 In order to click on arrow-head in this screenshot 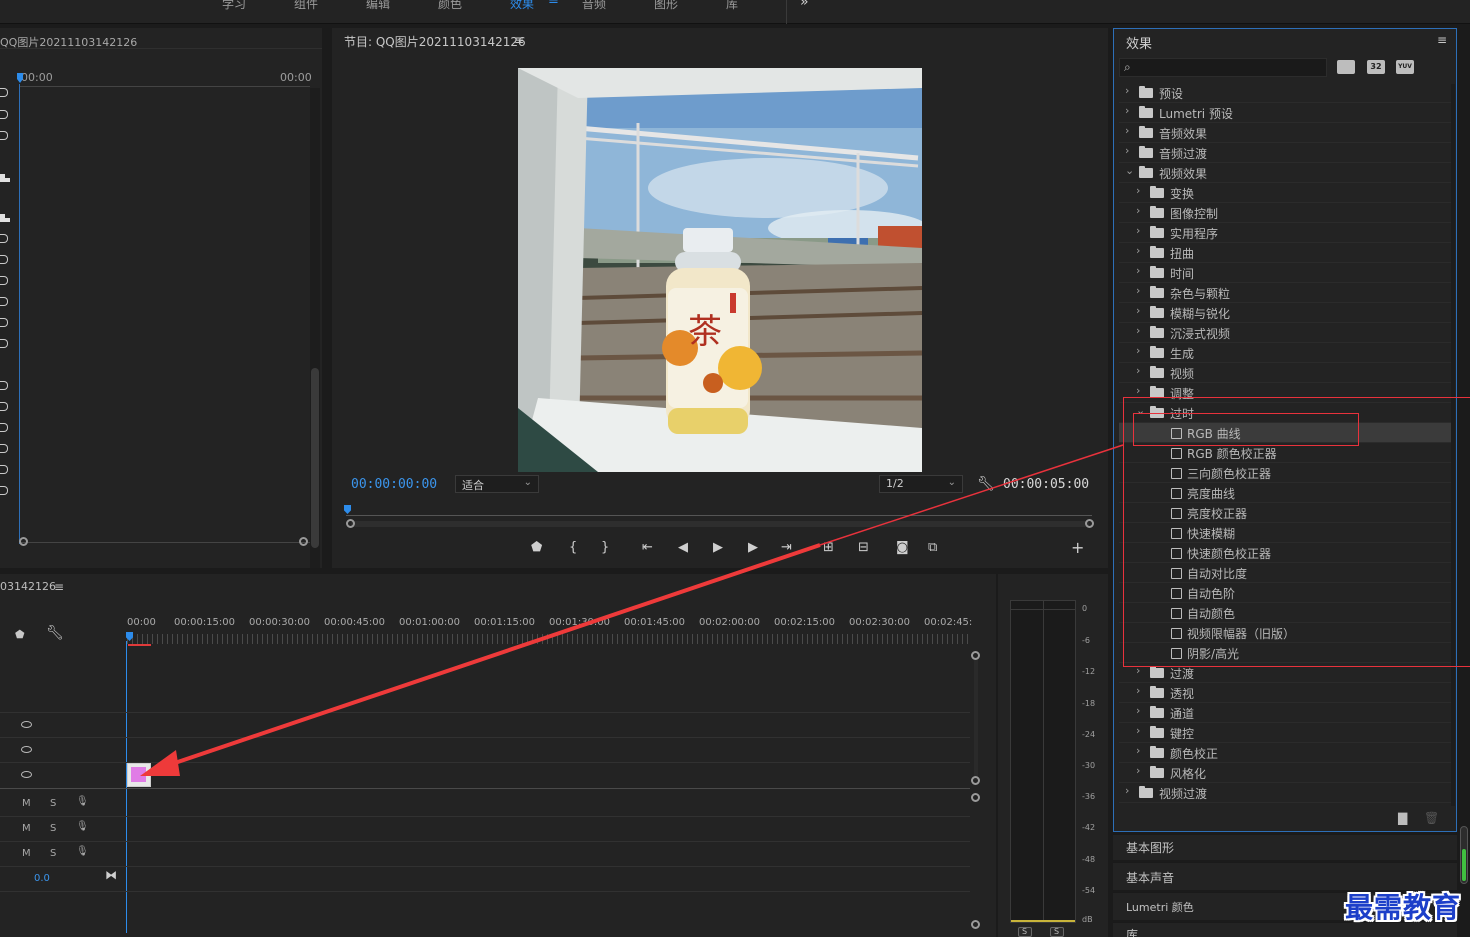, I will do `click(160, 763)`.